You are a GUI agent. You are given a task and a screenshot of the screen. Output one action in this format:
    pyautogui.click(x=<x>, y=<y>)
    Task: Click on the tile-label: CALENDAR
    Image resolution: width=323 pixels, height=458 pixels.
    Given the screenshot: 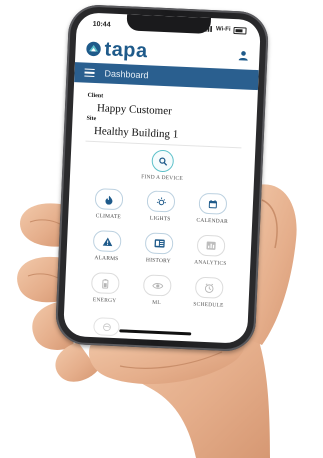 What is the action you would take?
    pyautogui.click(x=212, y=221)
    